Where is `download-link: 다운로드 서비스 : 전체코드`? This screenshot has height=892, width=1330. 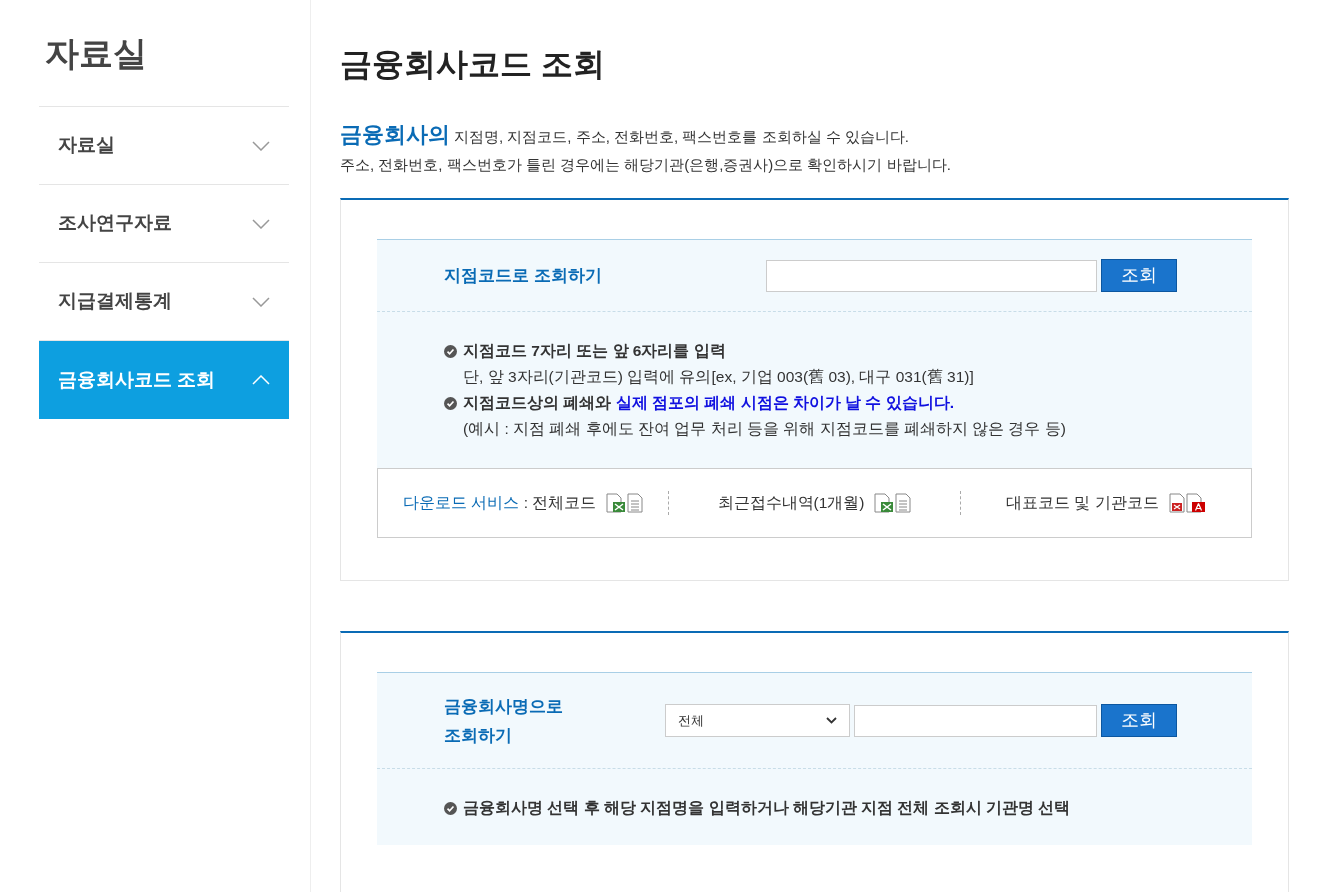
download-link: 다운로드 서비스 : 전체코드 is located at coordinates (500, 503).